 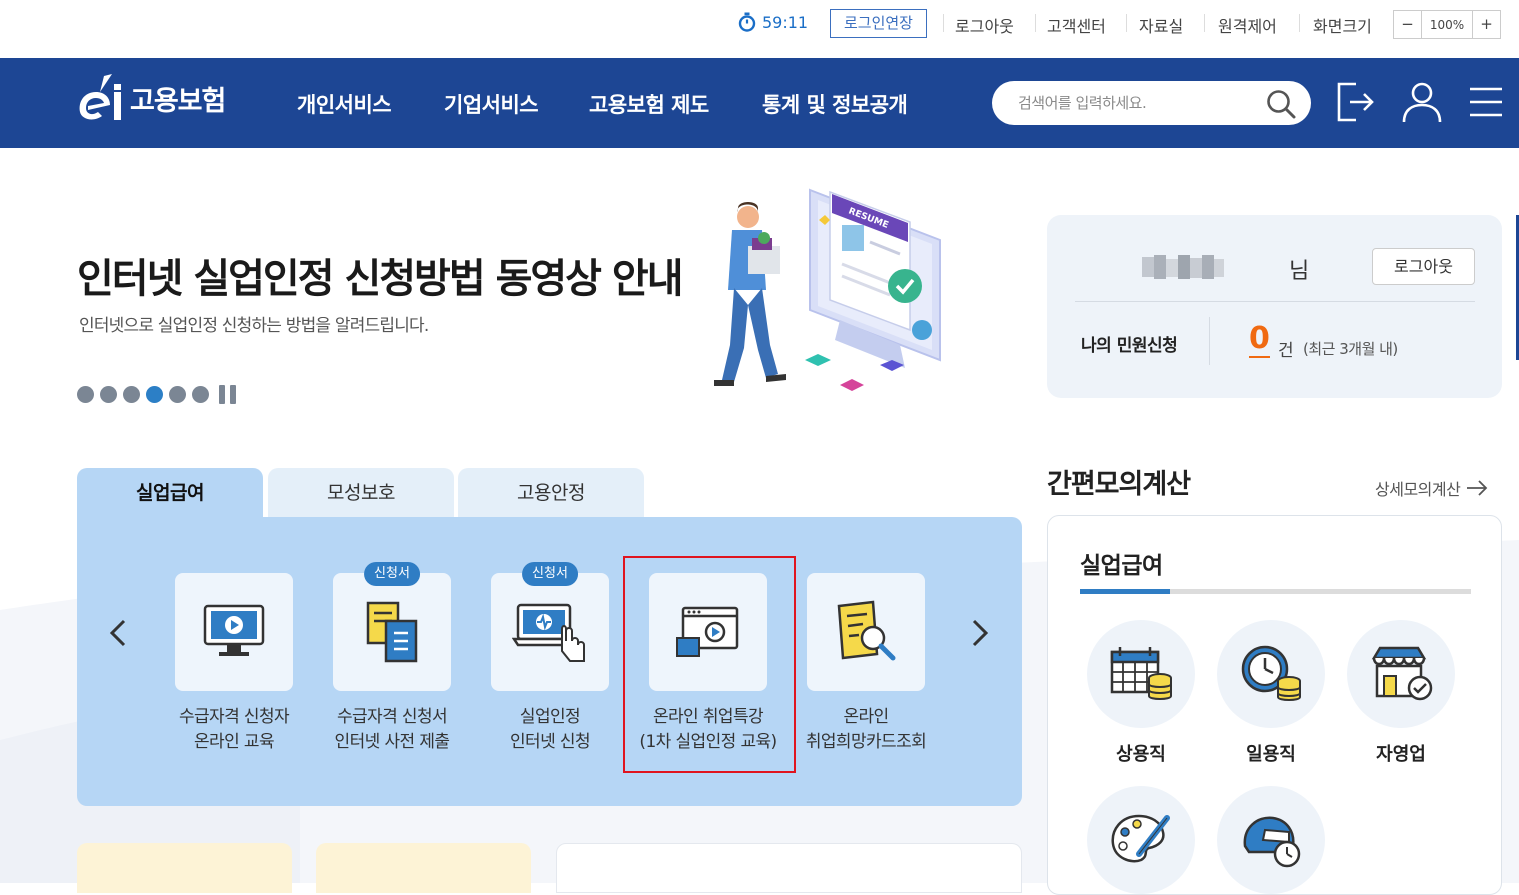 I want to click on nav-insurance-system: 고용보험 제도, so click(x=649, y=104).